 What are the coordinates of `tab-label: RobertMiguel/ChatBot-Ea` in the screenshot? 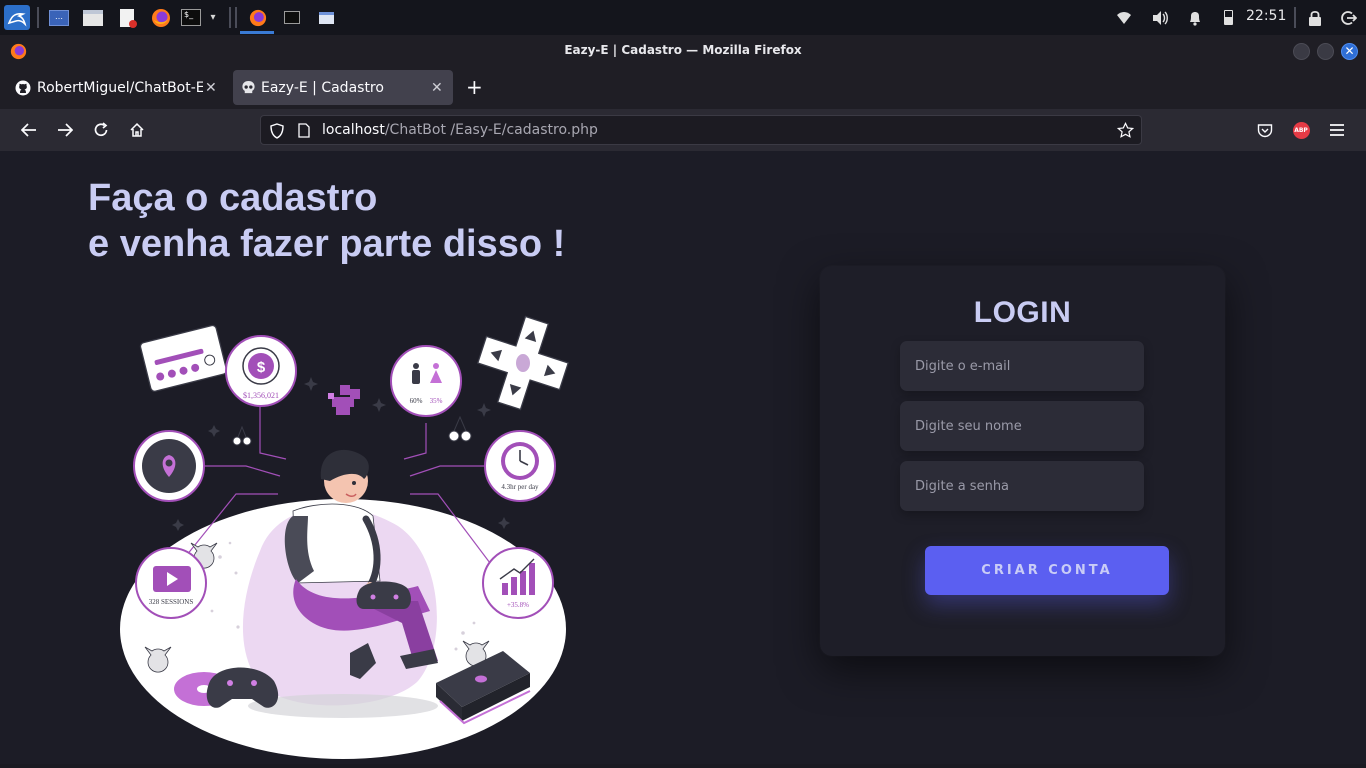 It's located at (120, 88).